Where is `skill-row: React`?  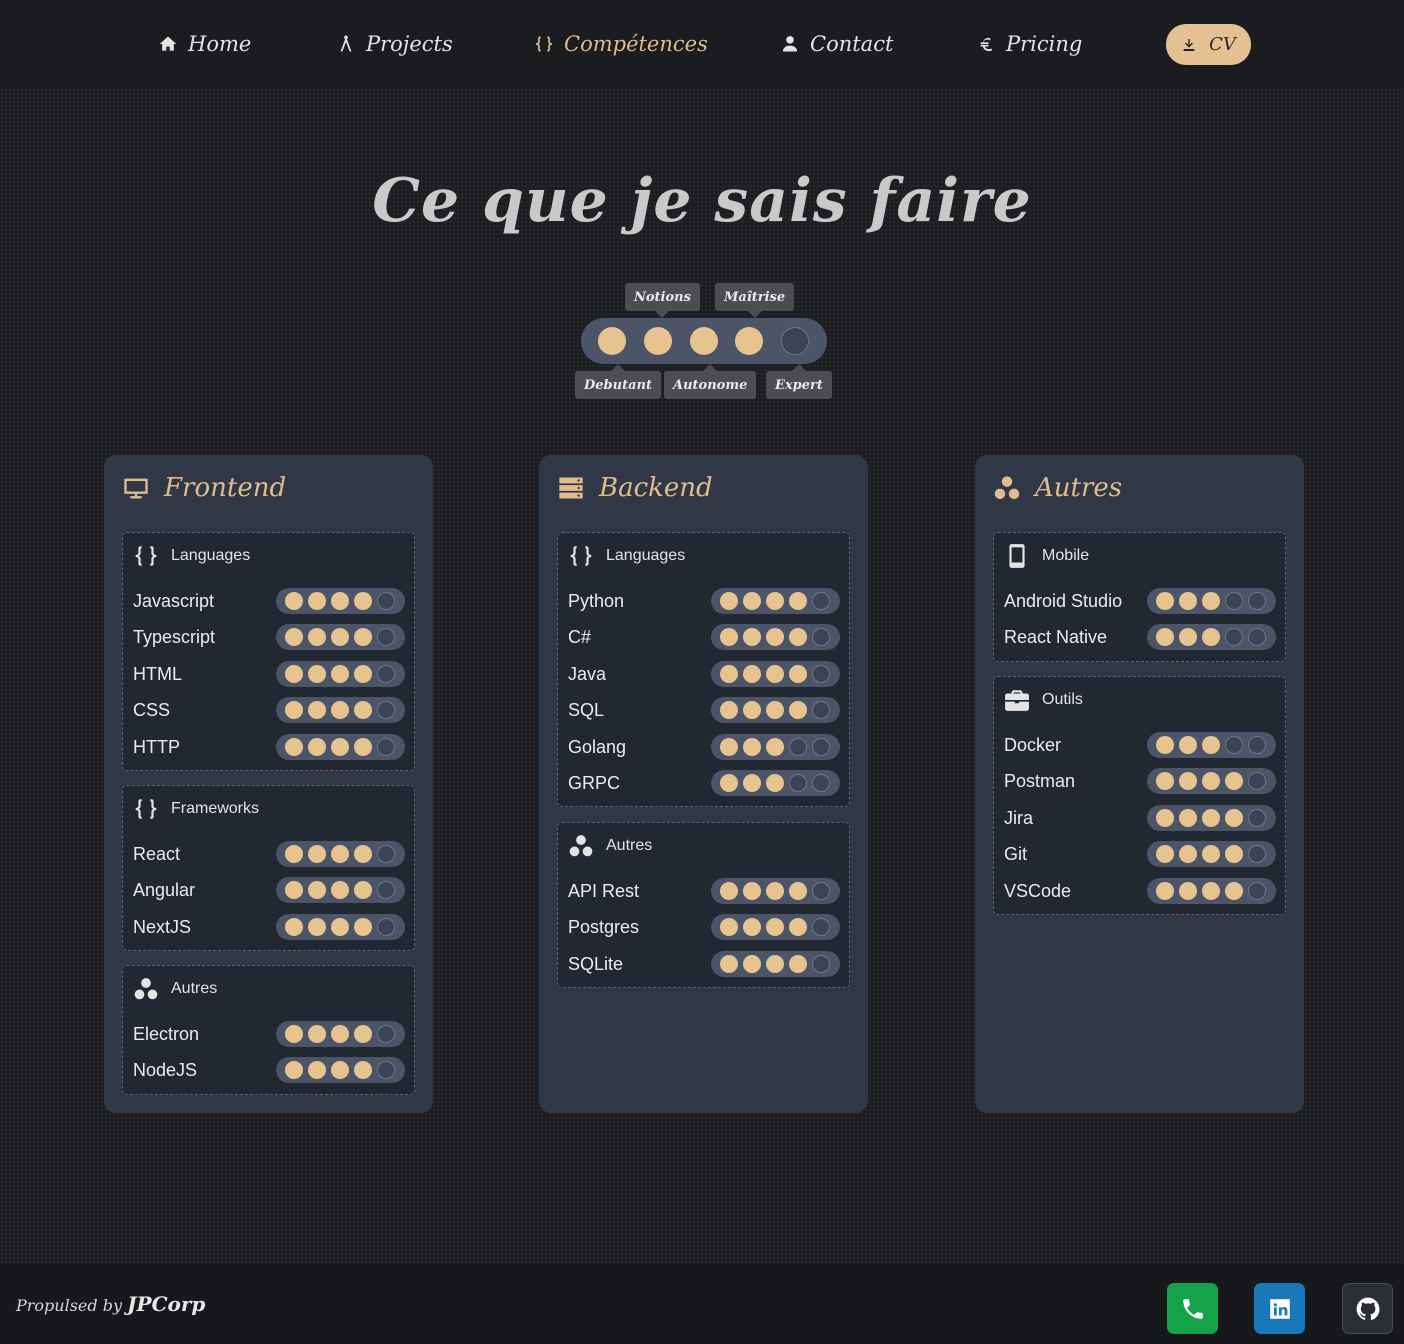
skill-row: React is located at coordinates (268, 854).